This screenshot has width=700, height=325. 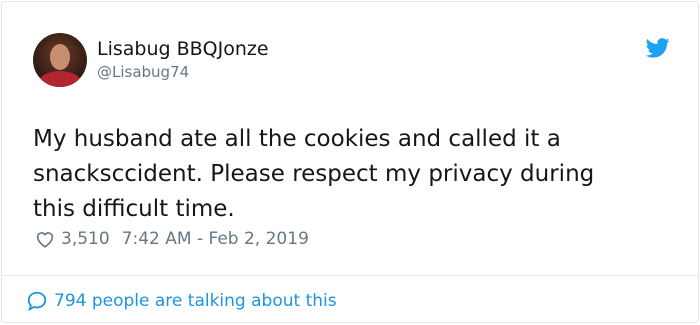 I want to click on avatar-face, so click(x=60, y=57).